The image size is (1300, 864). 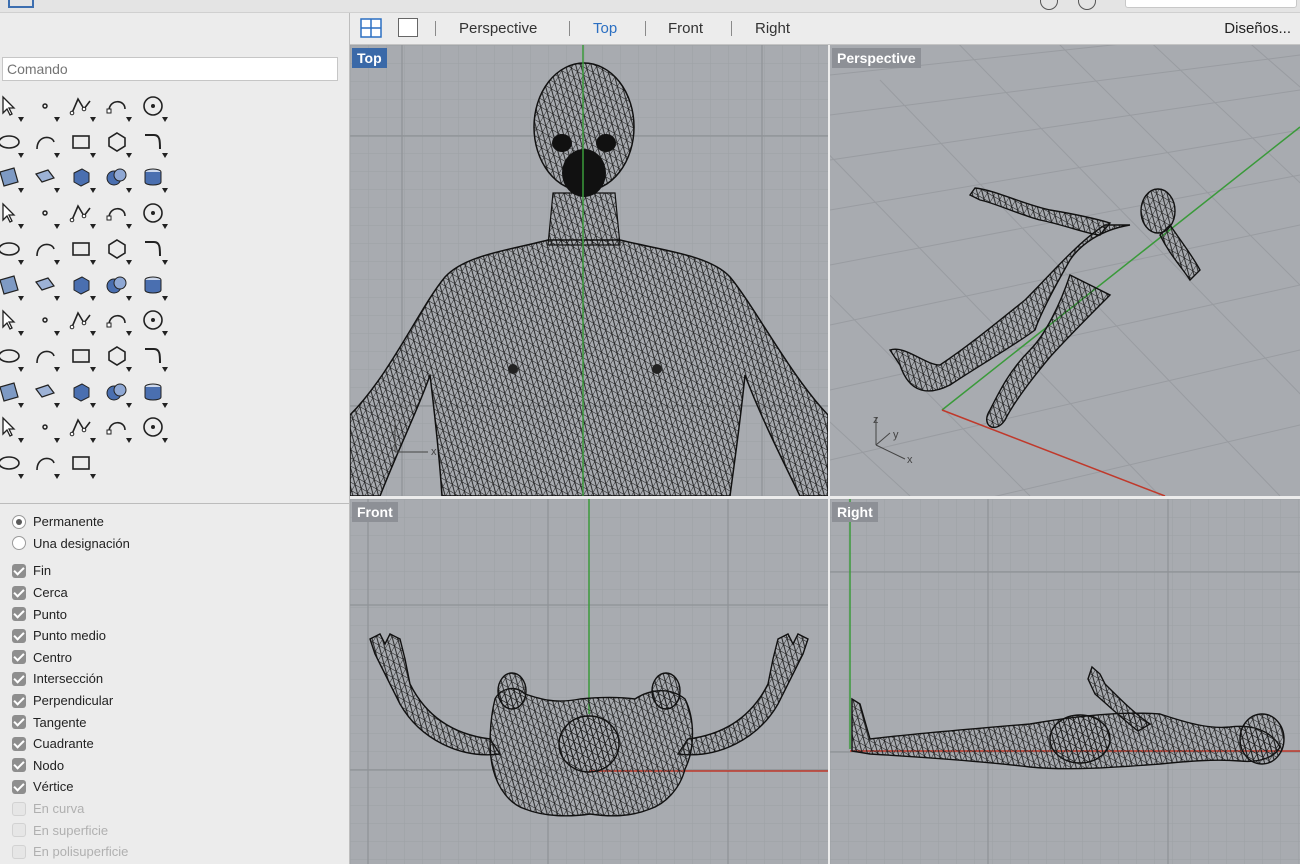 I want to click on polyline-icon, so click(x=82, y=107).